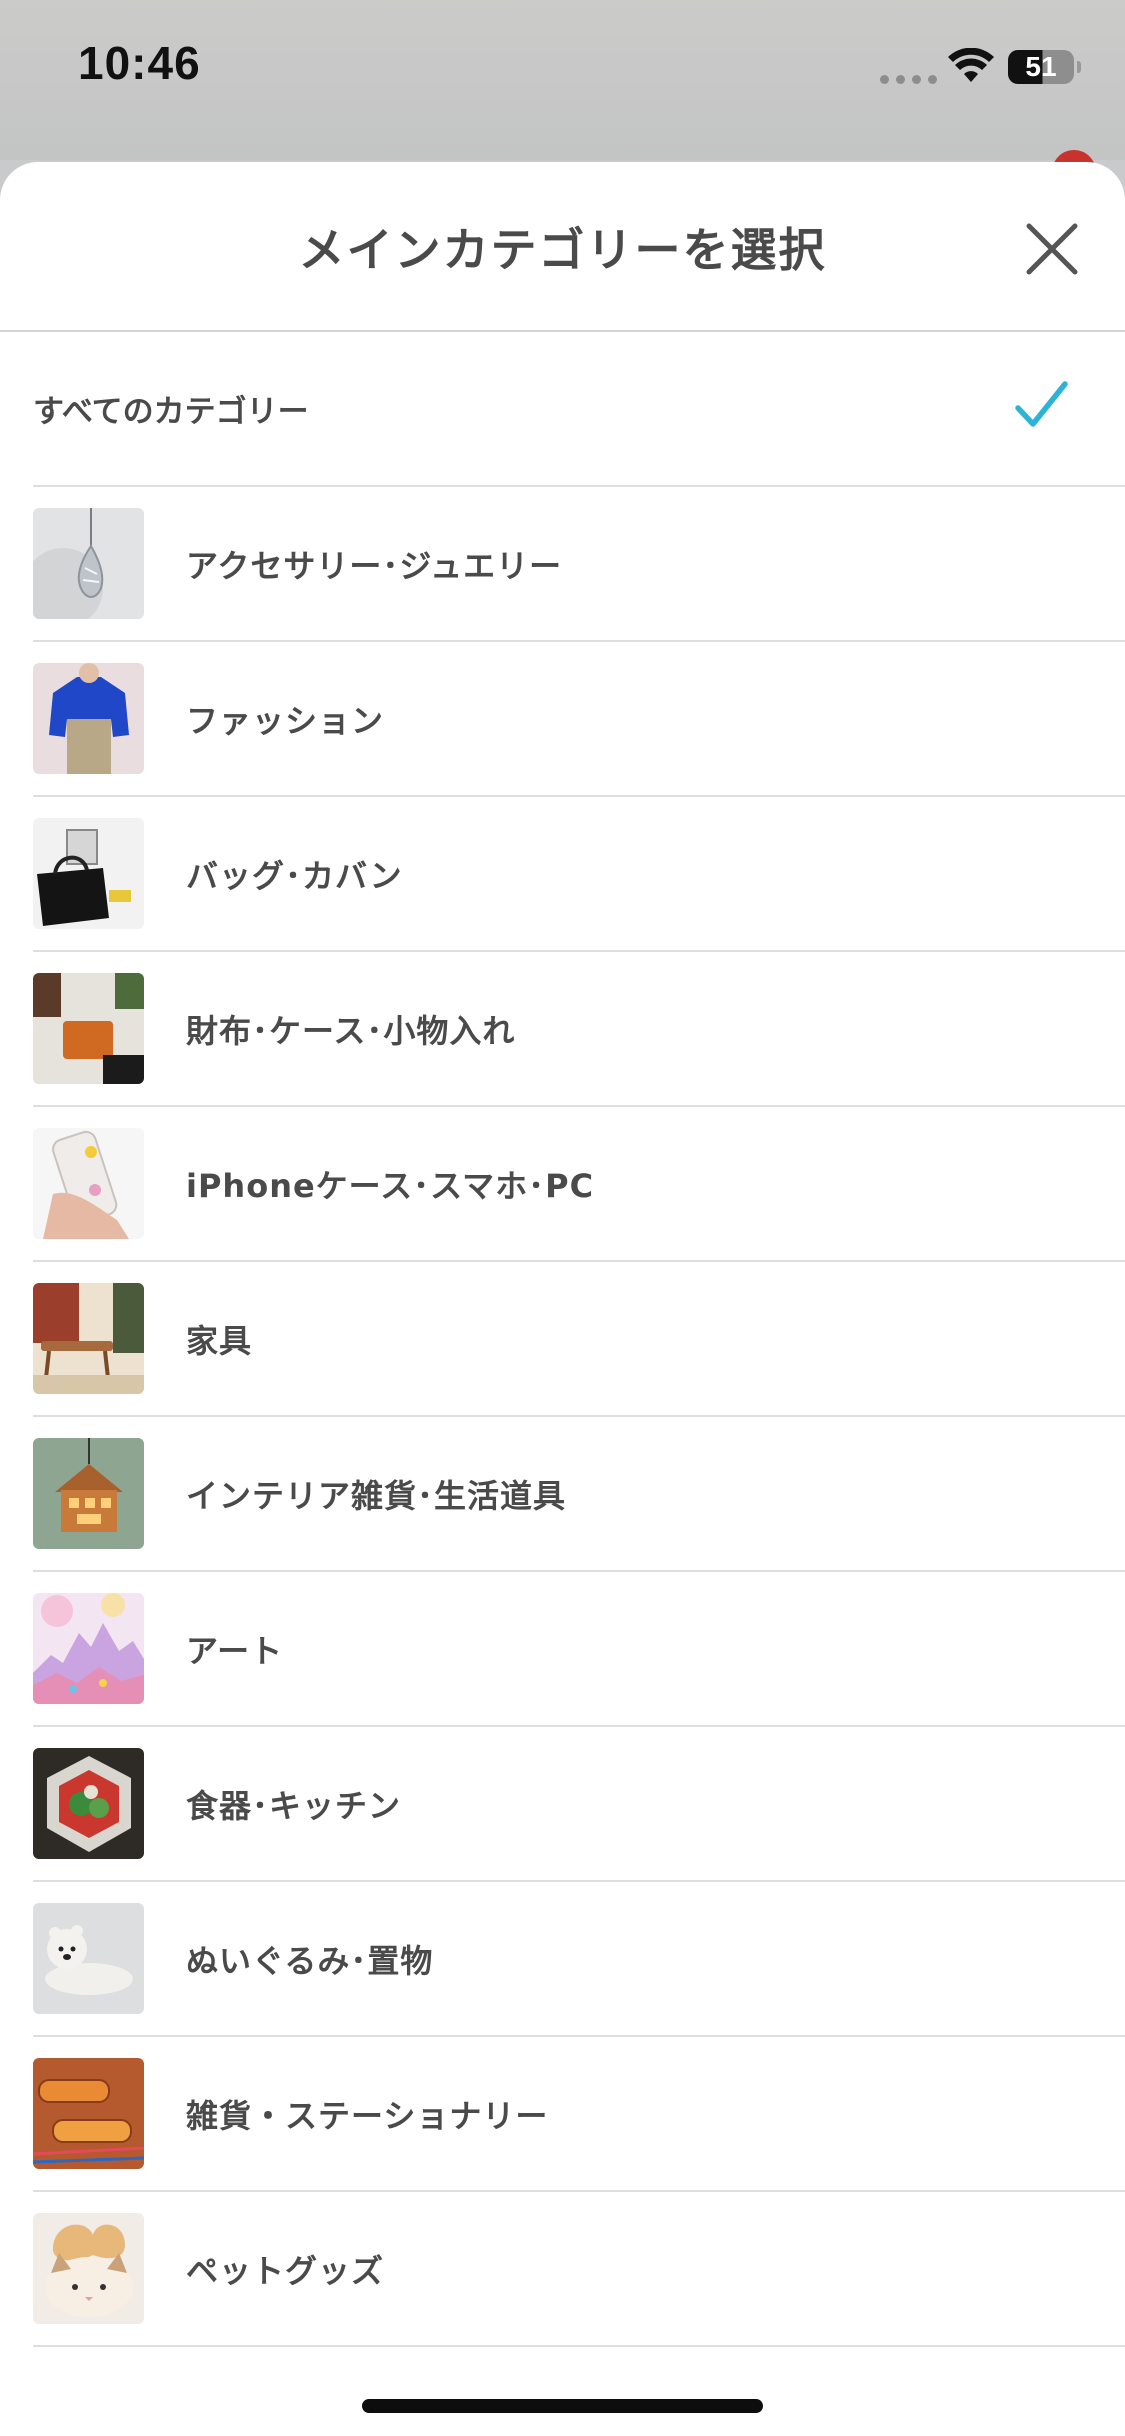 This screenshot has width=1125, height=2436. I want to click on wifi-icon, so click(971, 65).